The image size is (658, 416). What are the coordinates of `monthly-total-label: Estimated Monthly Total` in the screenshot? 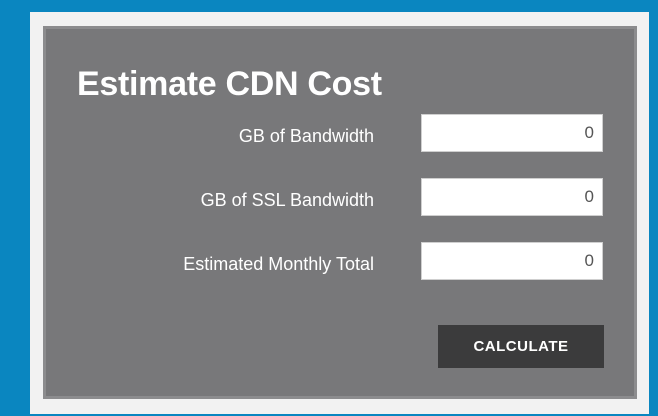 It's located at (278, 264).